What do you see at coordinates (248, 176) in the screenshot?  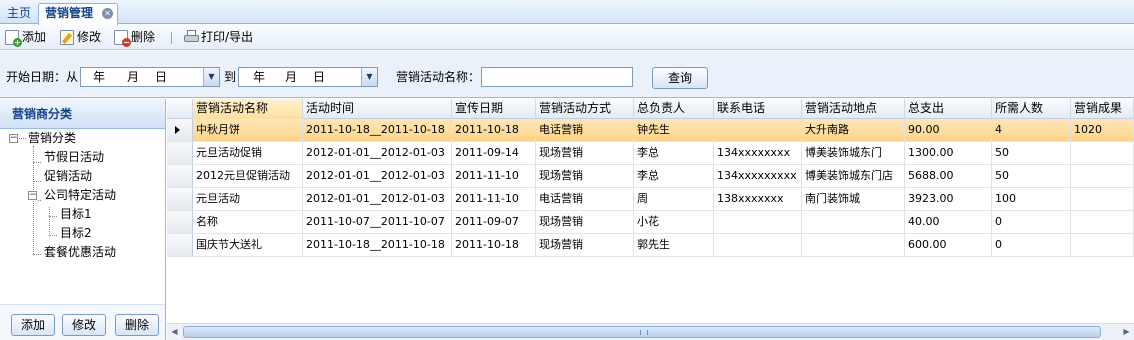 I see `cell: 2012元旦促销活动` at bounding box center [248, 176].